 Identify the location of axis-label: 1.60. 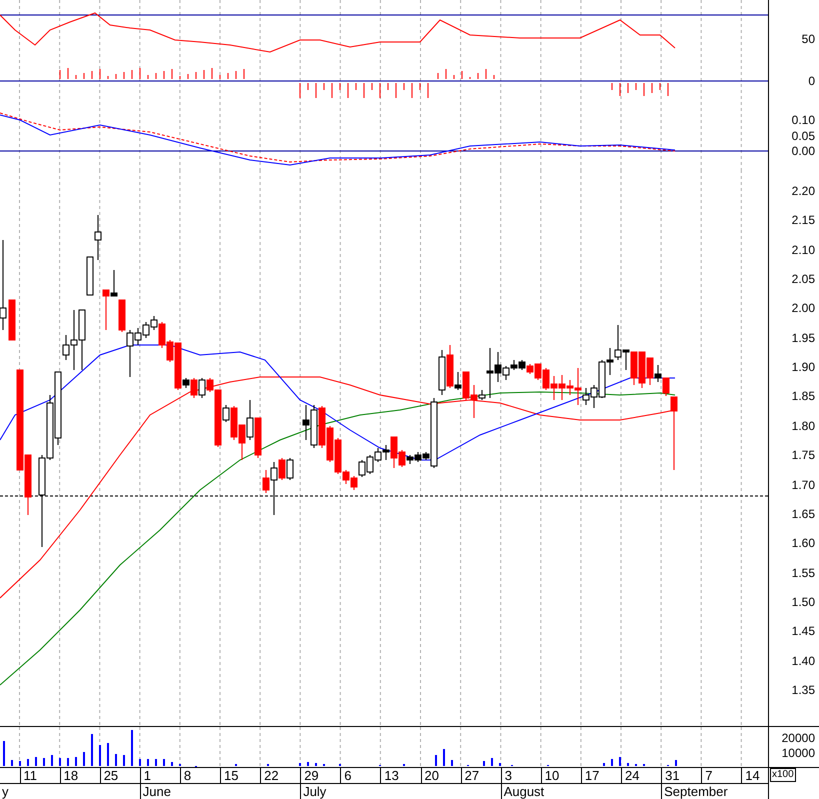
(803, 543).